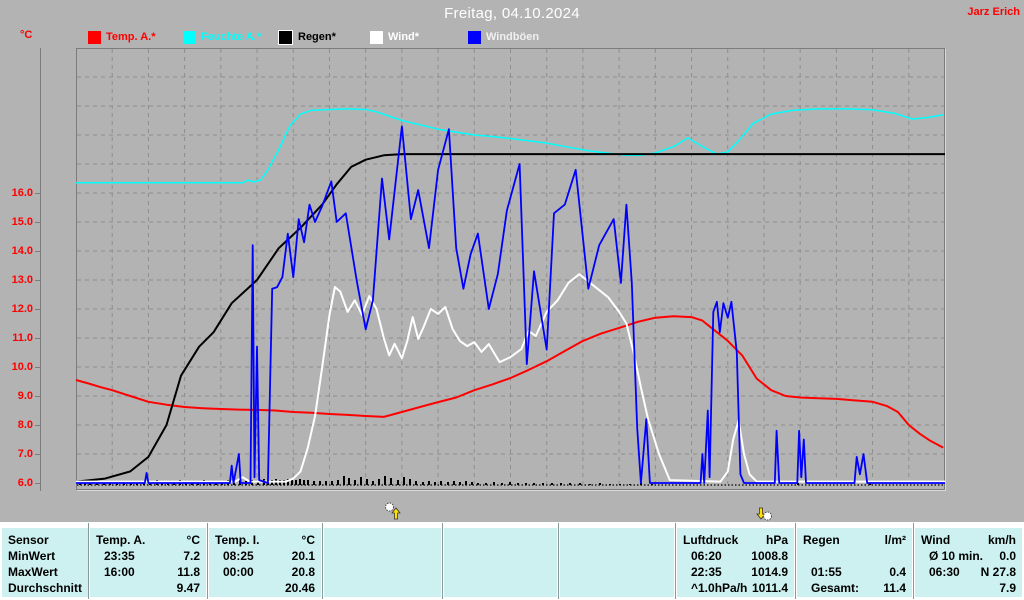 Image resolution: width=1024 pixels, height=600 pixels. Describe the element at coordinates (303, 572) in the screenshot. I see `table-cell-value: 20.8` at that location.